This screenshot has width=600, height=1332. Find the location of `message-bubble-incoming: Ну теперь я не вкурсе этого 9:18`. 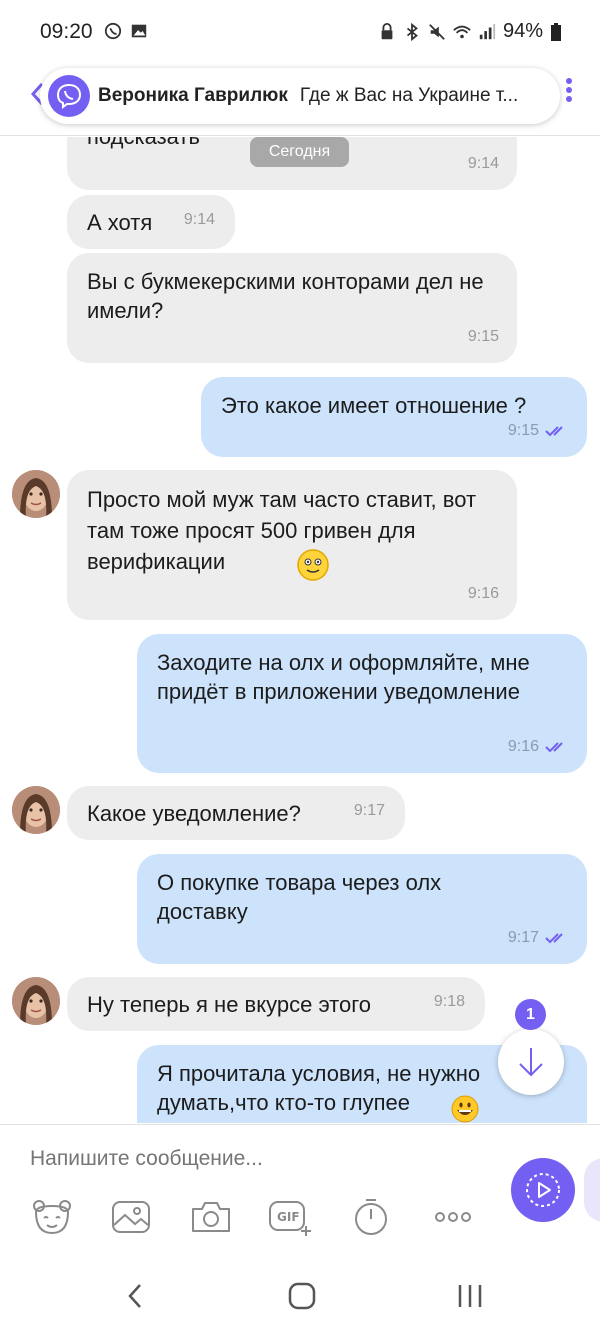

message-bubble-incoming: Ну теперь я не вкурсе этого 9:18 is located at coordinates (276, 1004).